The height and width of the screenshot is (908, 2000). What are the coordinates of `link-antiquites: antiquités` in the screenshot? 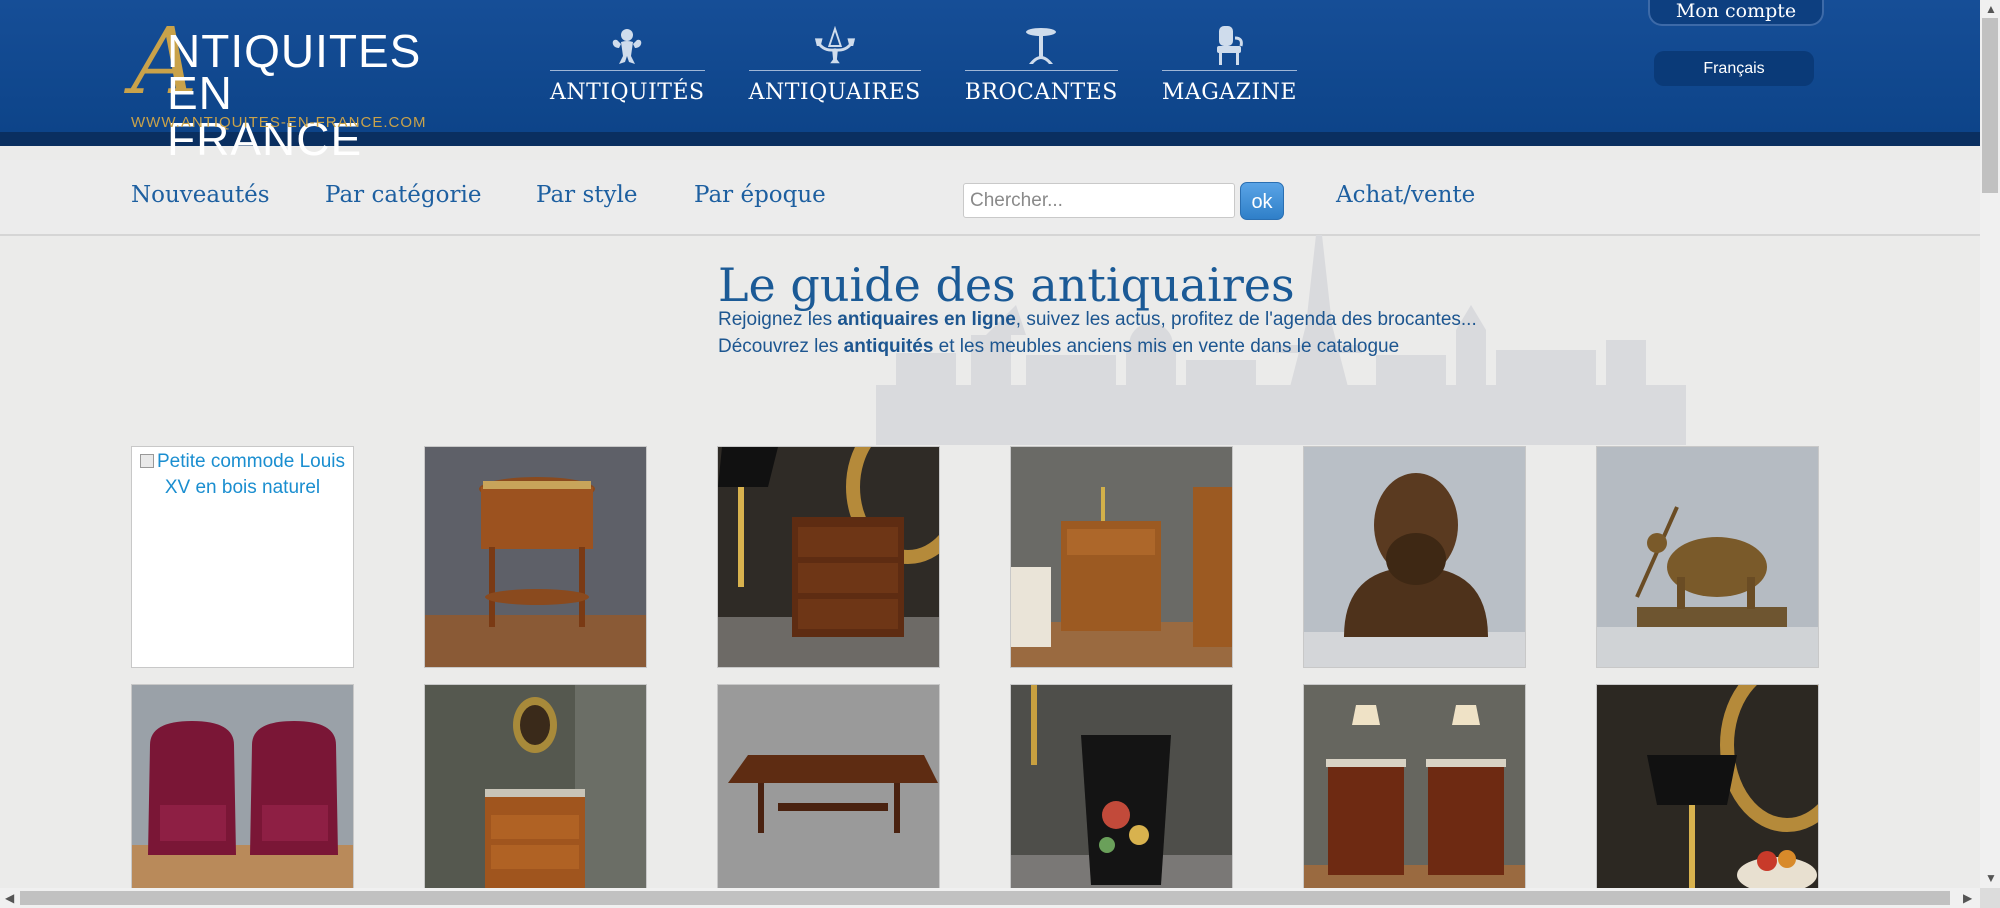 It's located at (889, 346).